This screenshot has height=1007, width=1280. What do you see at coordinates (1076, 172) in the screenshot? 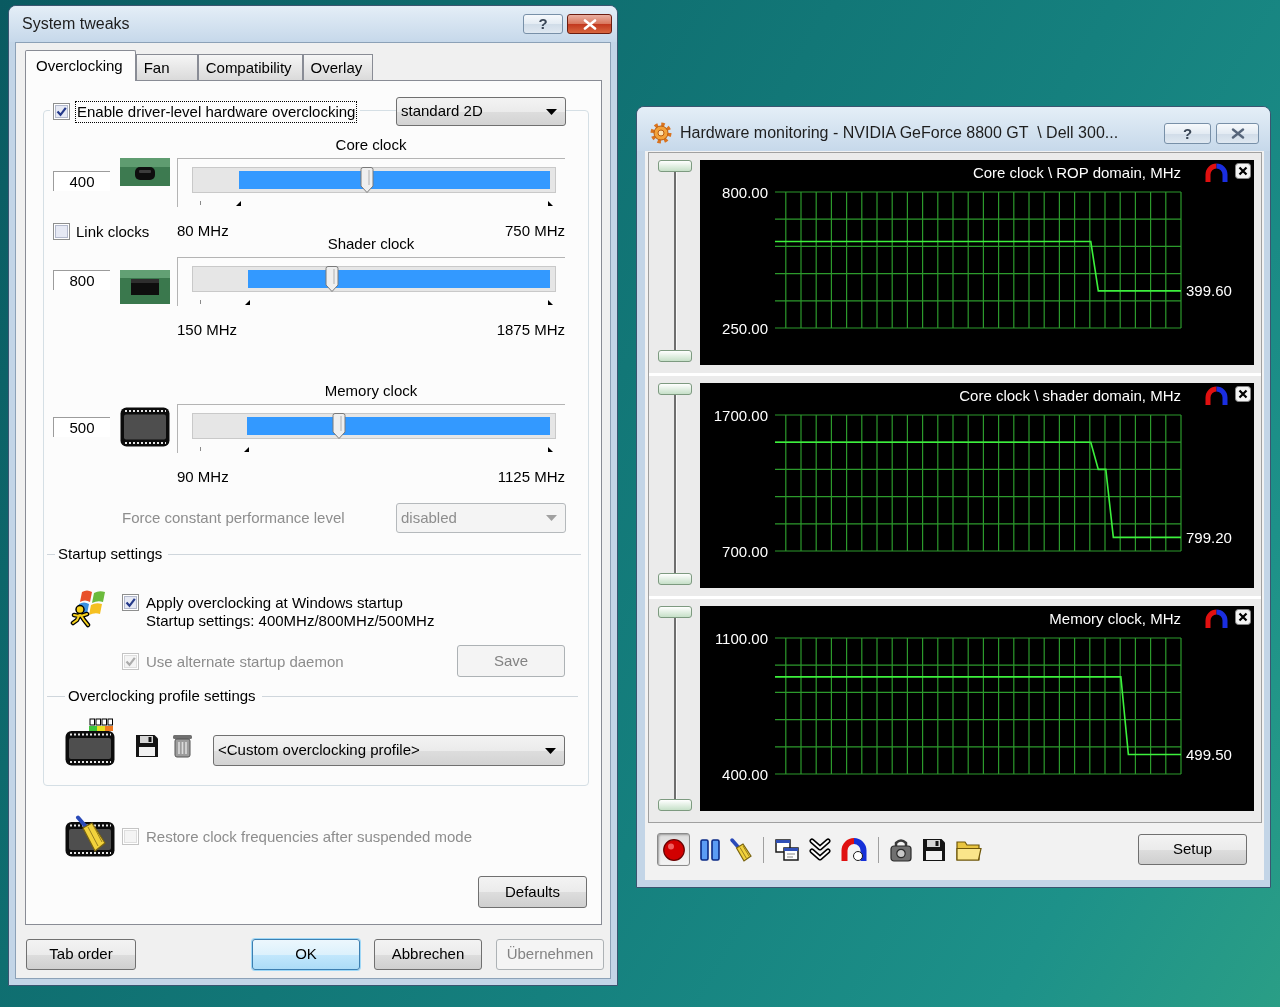
I see `chart-title: Core clock \ ROP domain, MHz` at bounding box center [1076, 172].